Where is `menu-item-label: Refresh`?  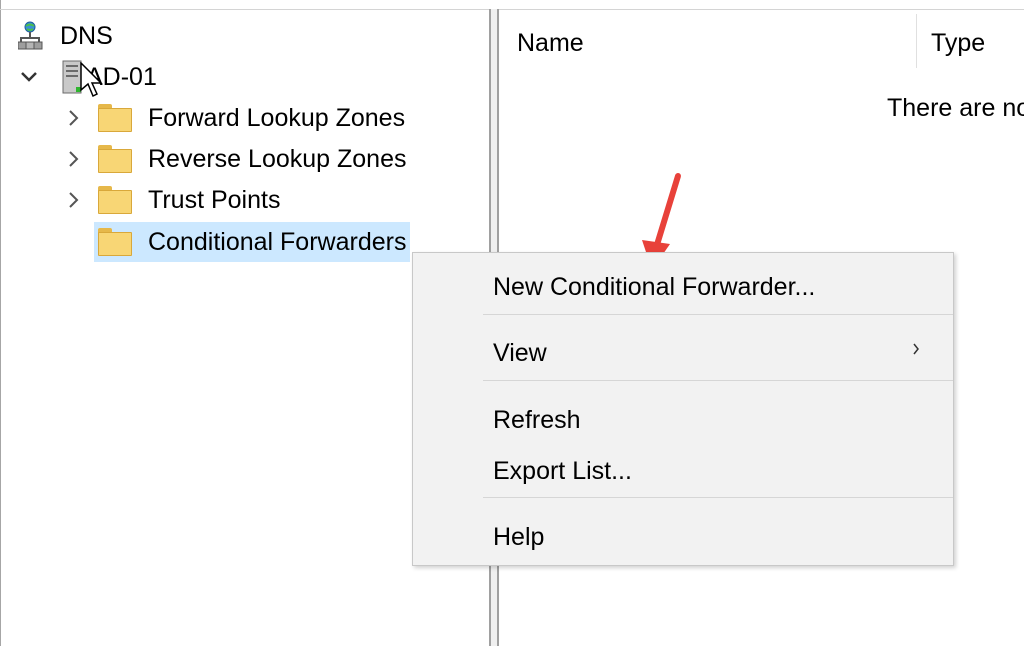
menu-item-label: Refresh is located at coordinates (537, 420).